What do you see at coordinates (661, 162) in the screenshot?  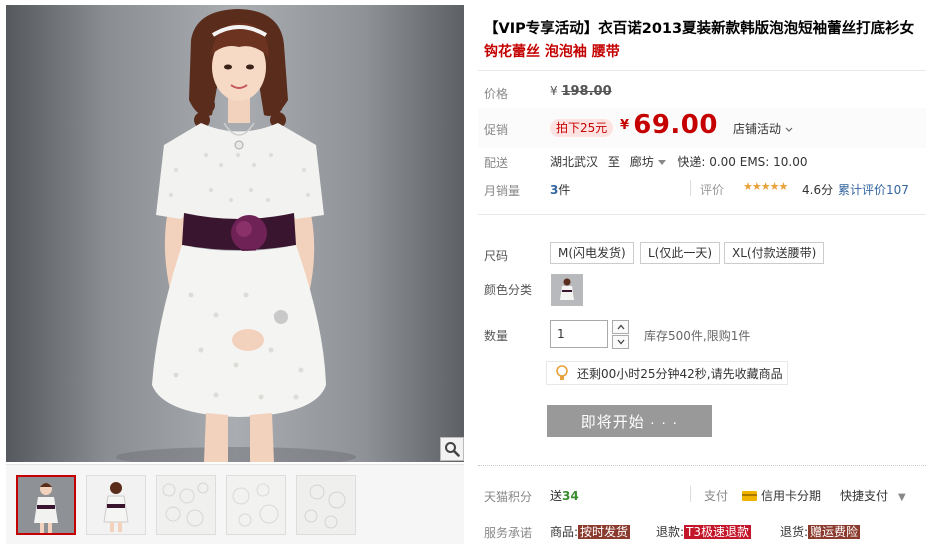 I see `caret-down-icon` at bounding box center [661, 162].